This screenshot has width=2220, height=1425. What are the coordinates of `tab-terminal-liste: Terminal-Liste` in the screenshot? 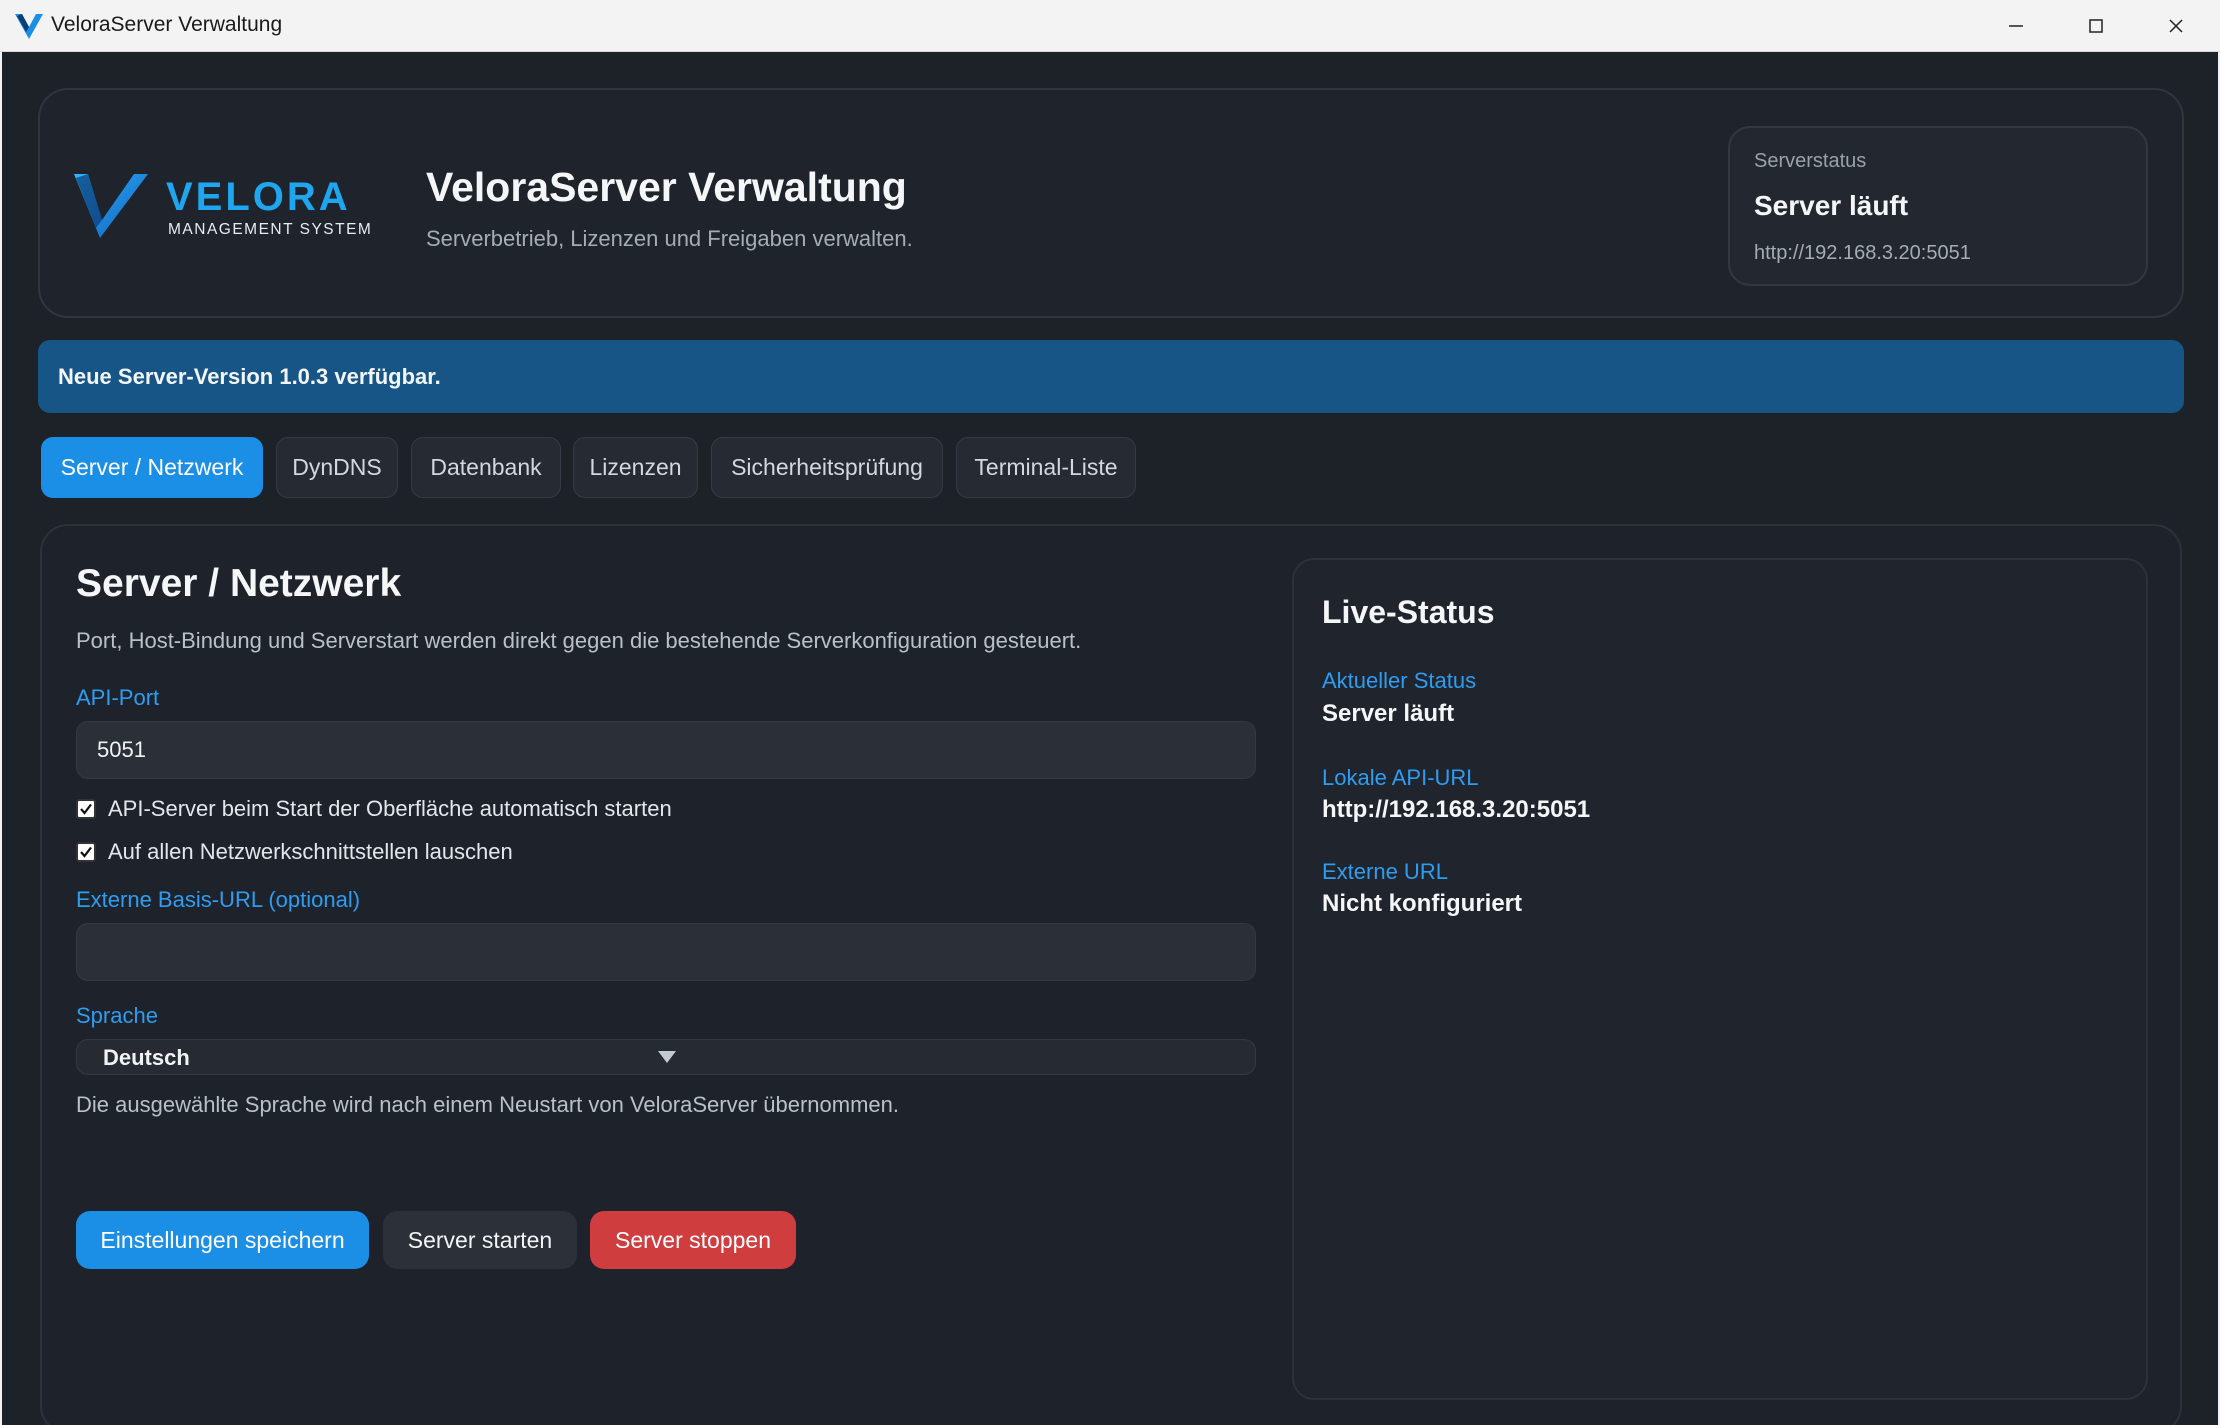 It's located at (1046, 467).